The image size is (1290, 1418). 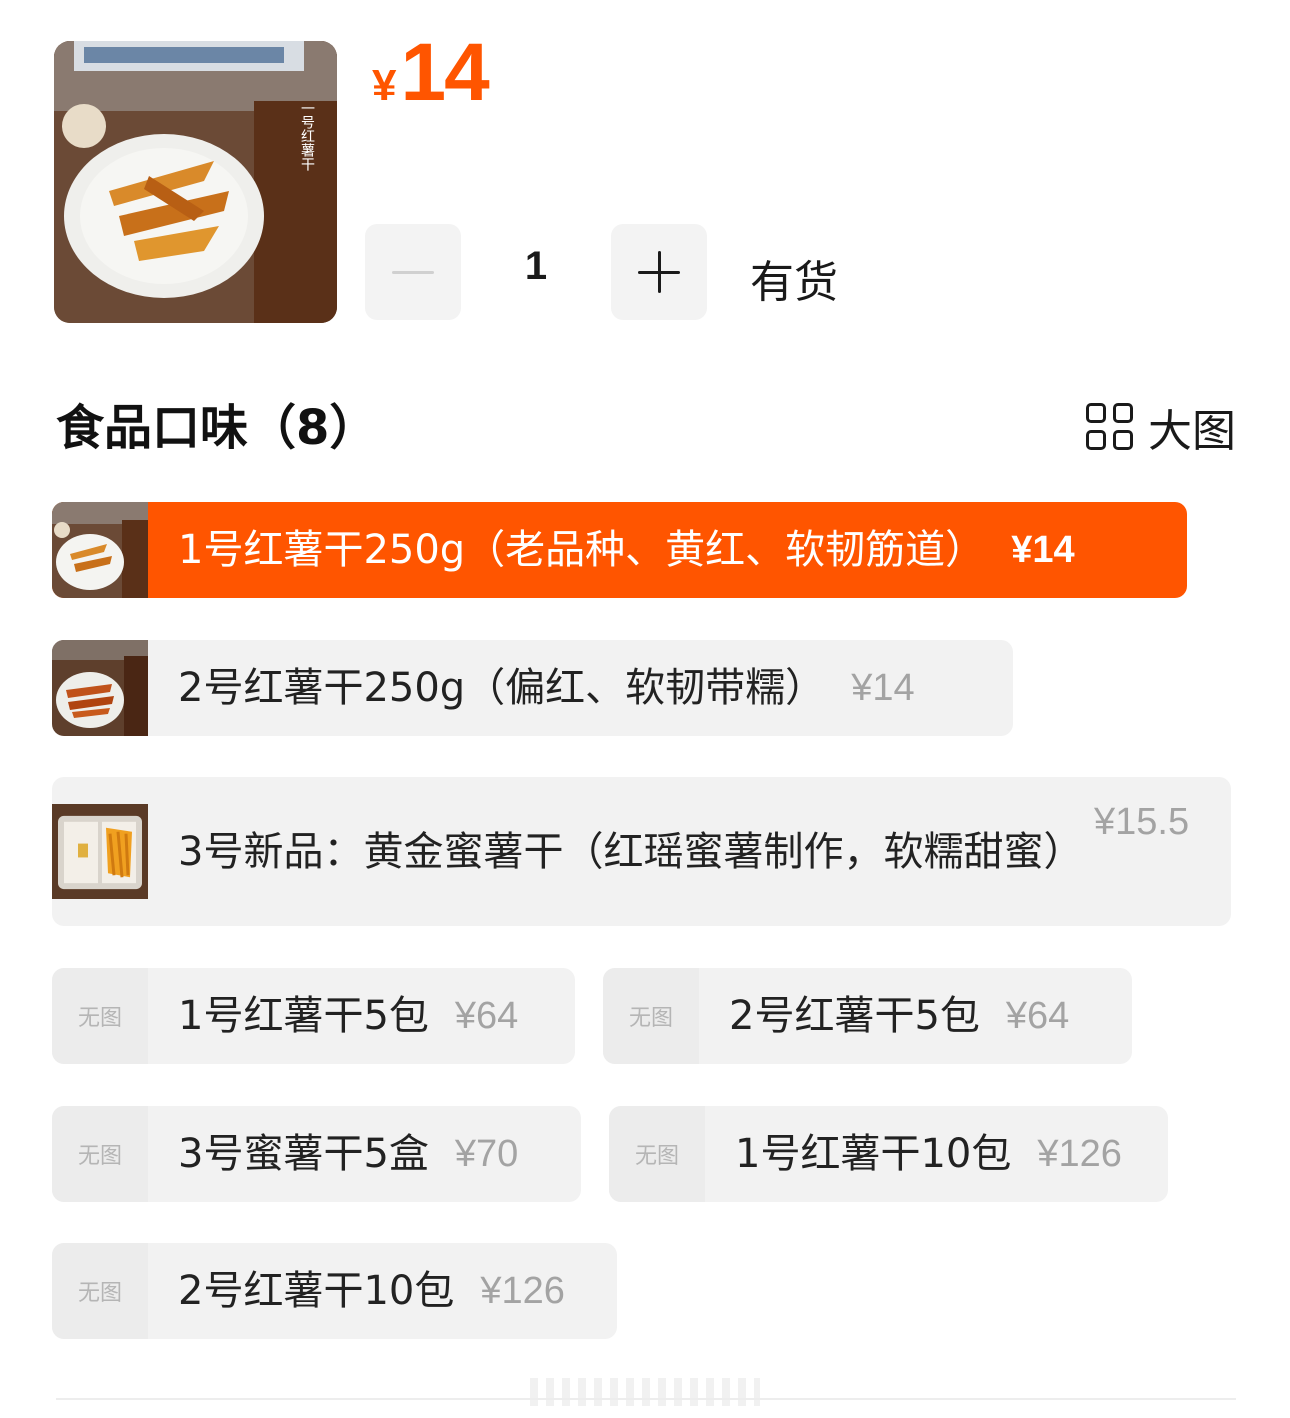 I want to click on option-chip-4: 无图 1号红薯干5包 ¥64, so click(x=313, y=1016).